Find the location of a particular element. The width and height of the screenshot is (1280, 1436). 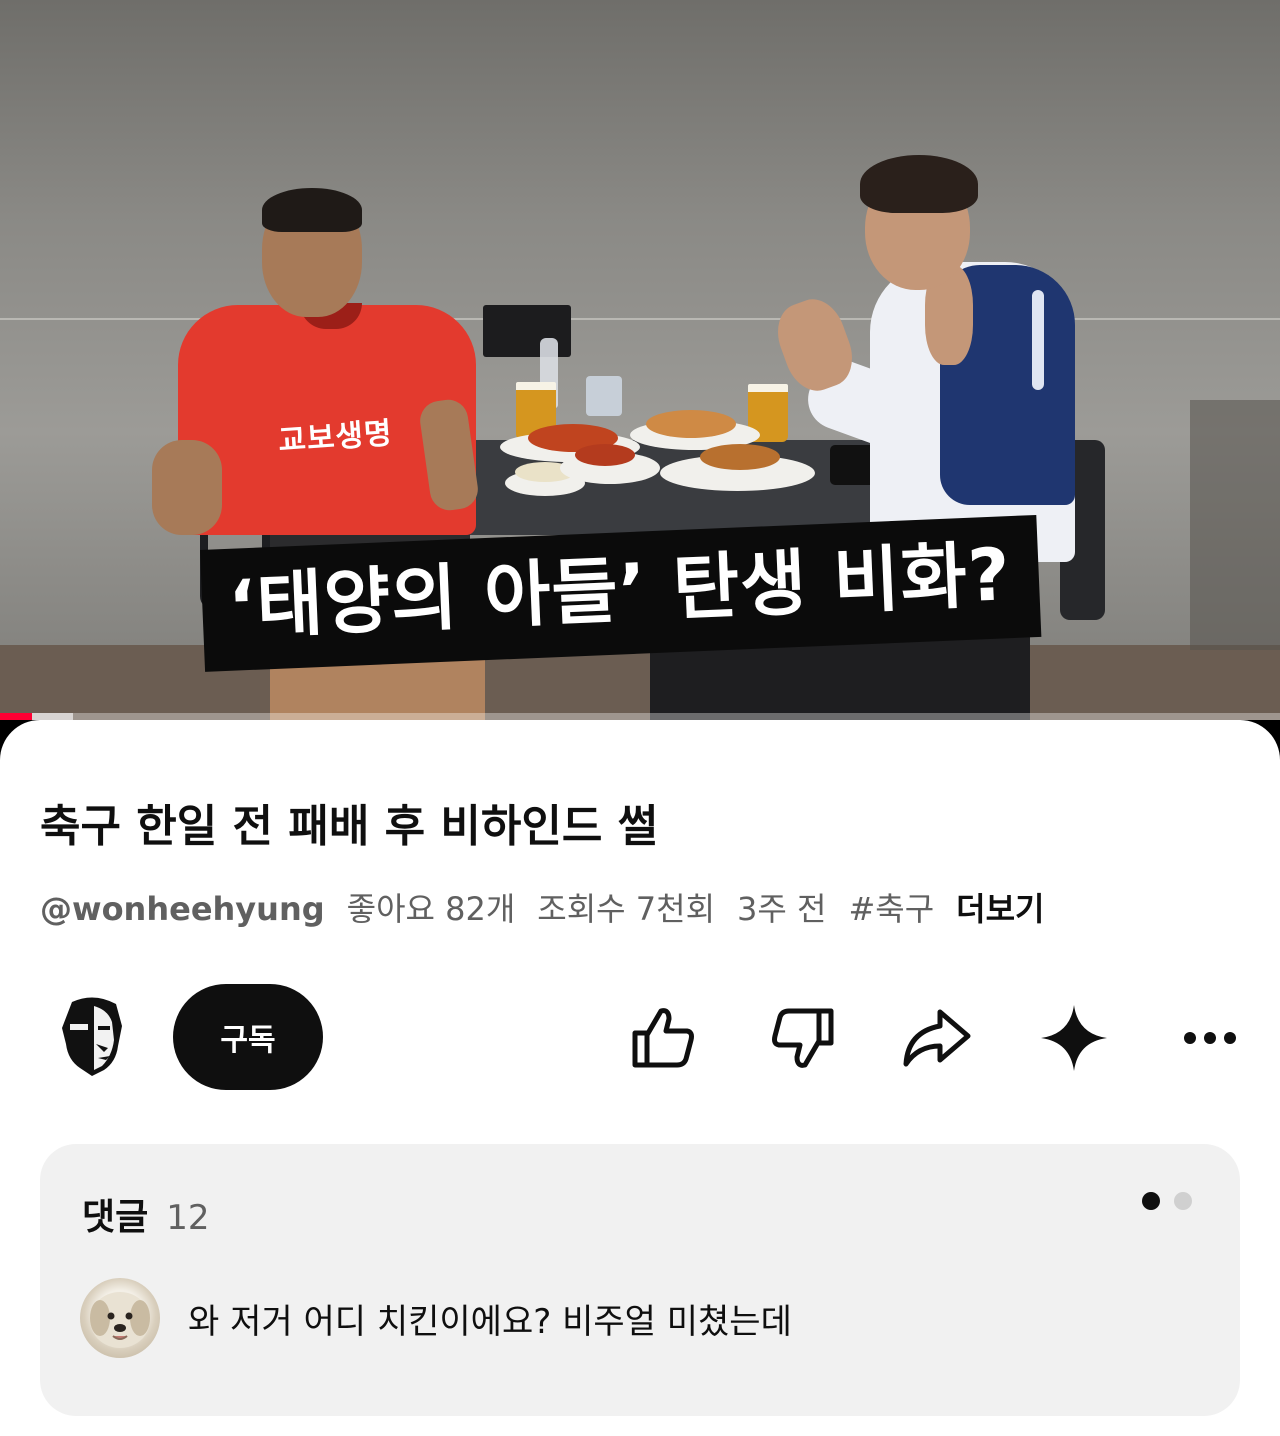

channel-avatar is located at coordinates (94, 1037).